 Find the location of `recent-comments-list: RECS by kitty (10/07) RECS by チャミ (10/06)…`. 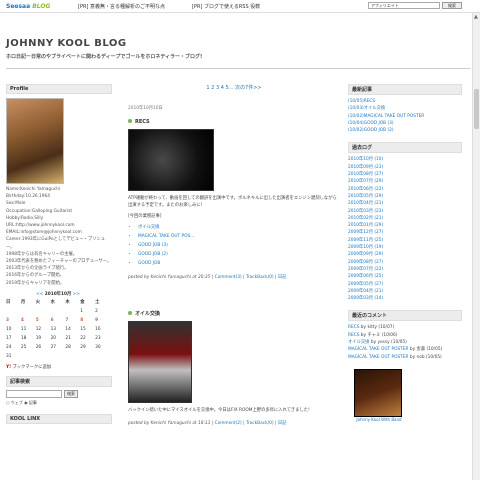

recent-comments-list: RECS by kitty (10/07) RECS by チャミ (10/06)… is located at coordinates (405, 342).